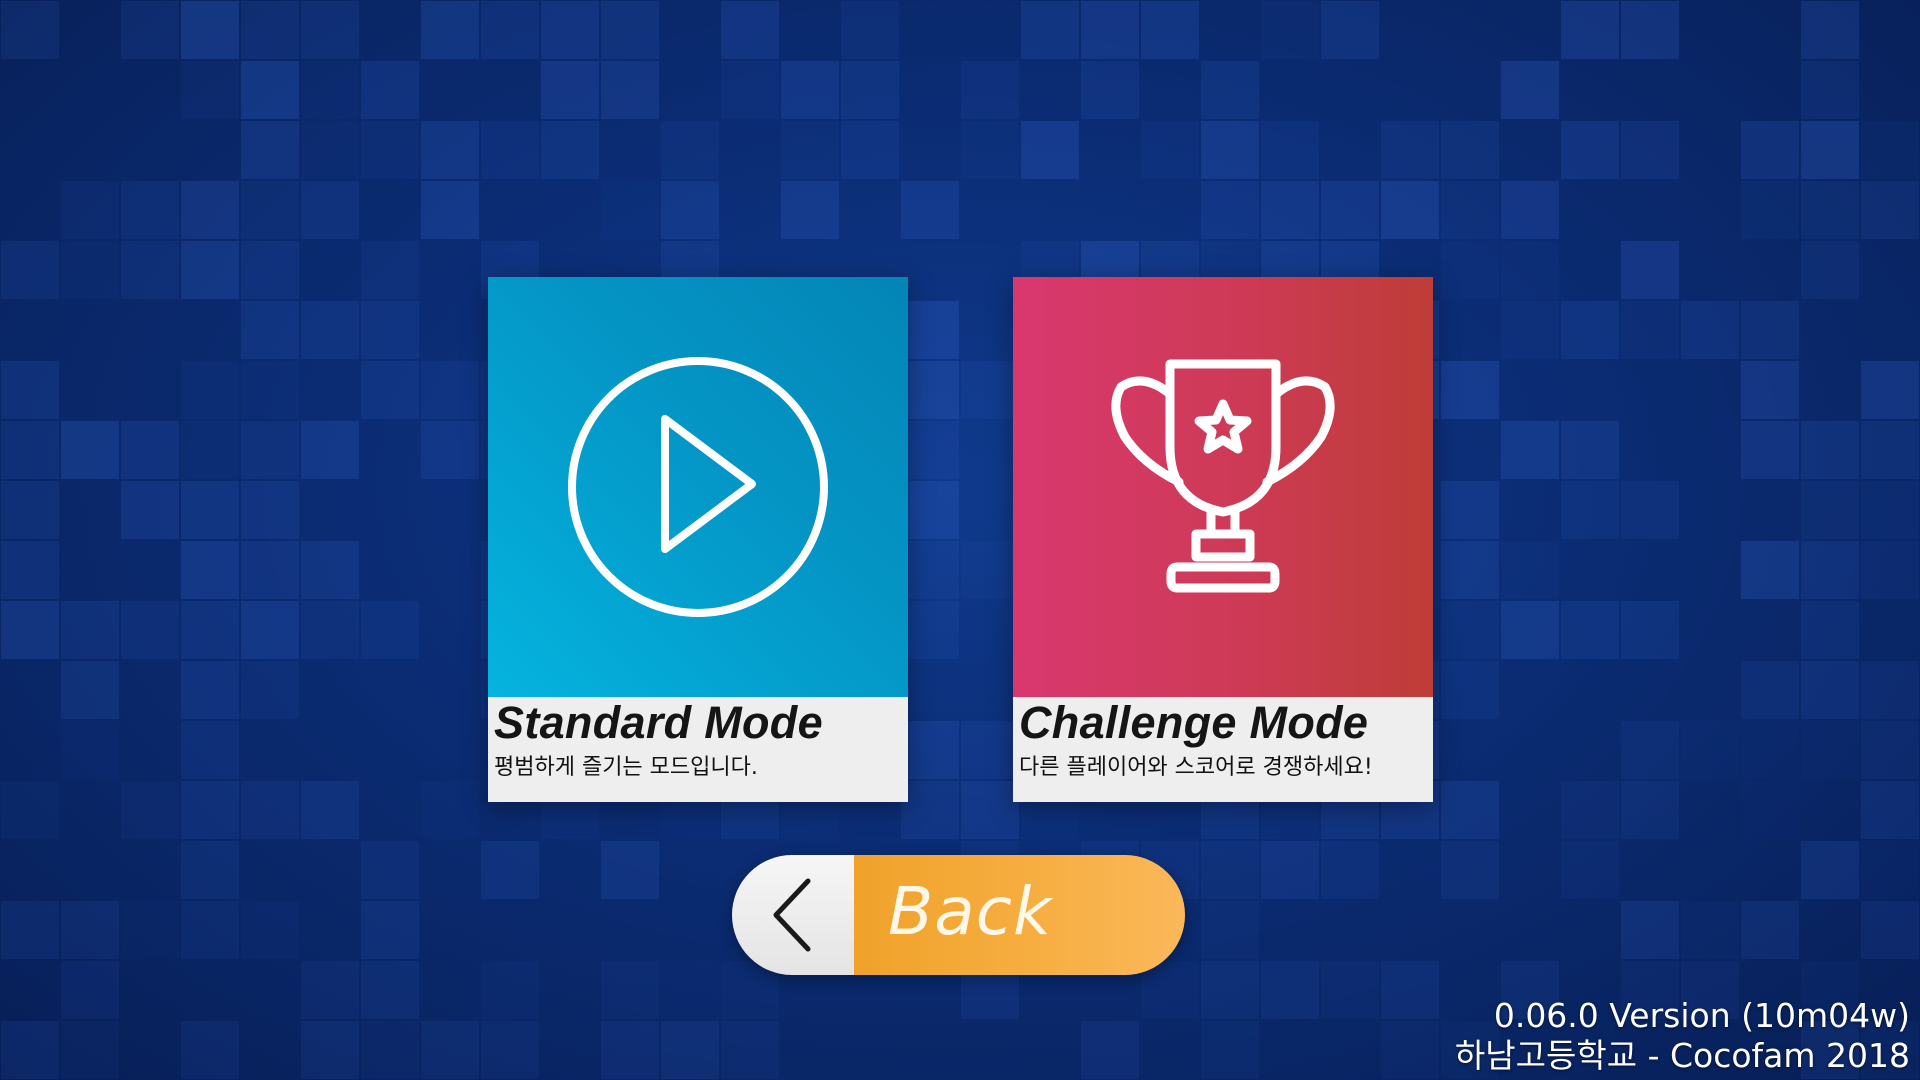 The image size is (1920, 1080). I want to click on standard-mode-title: Standard Mode, so click(658, 722).